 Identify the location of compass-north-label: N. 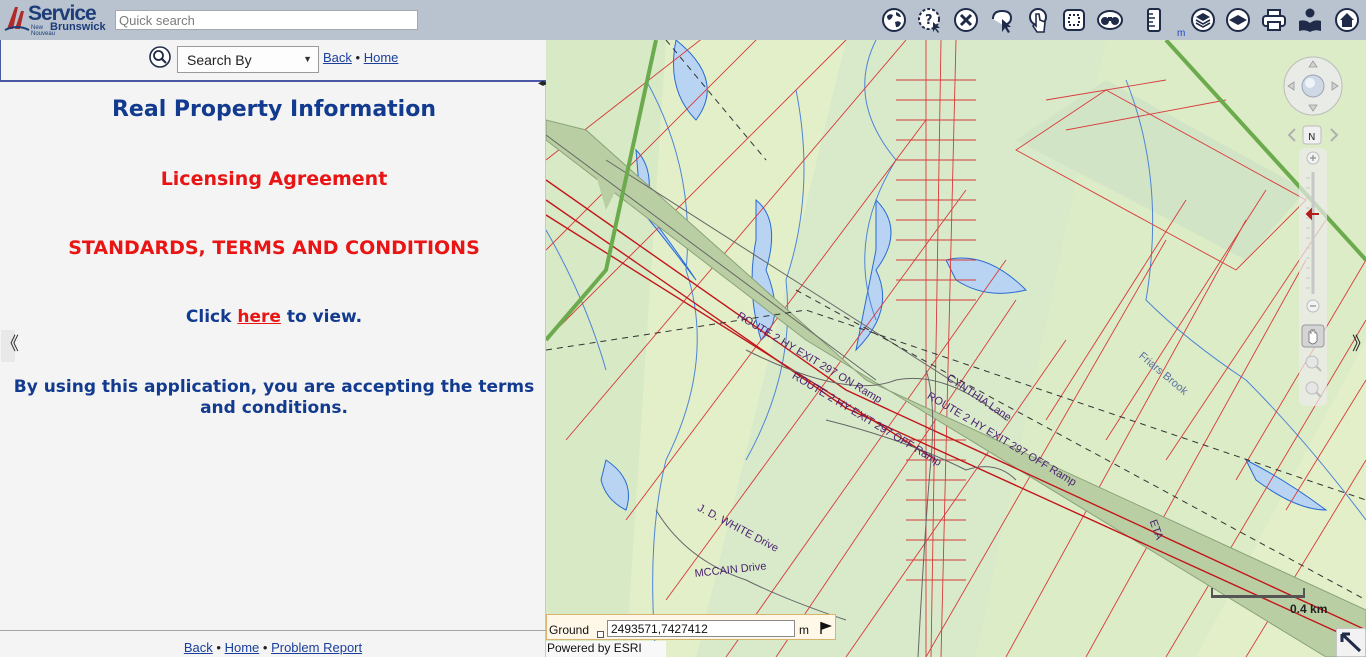
(1311, 137).